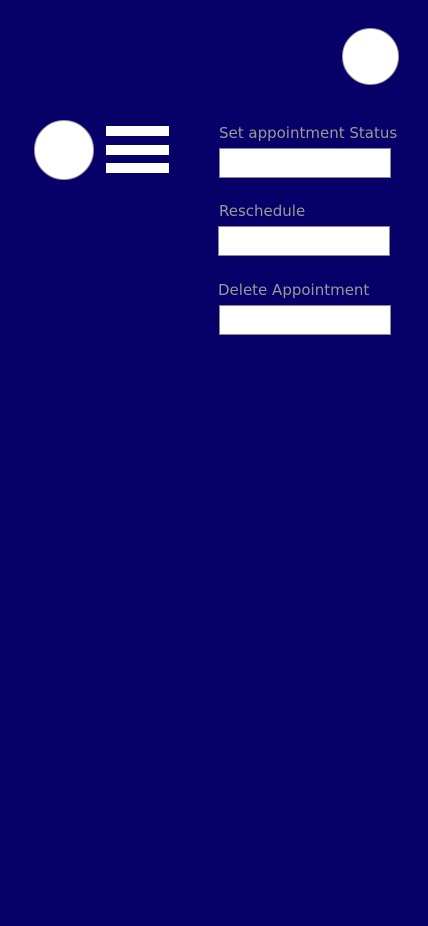 This screenshot has width=428, height=926. What do you see at coordinates (64, 150) in the screenshot?
I see `avatar-icon` at bounding box center [64, 150].